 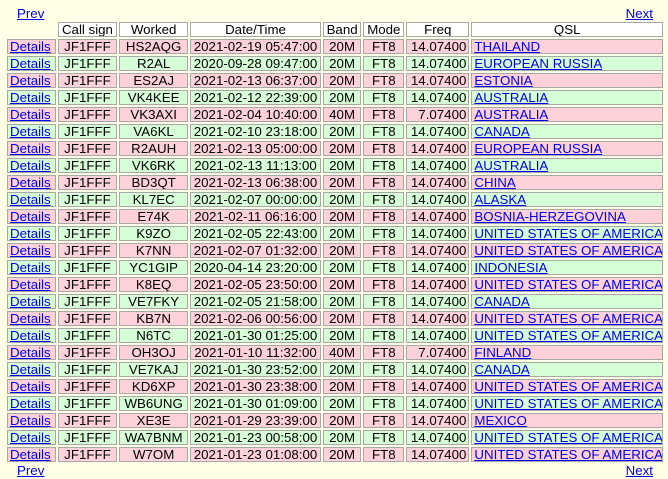 I want to click on worked-cell: ES2AJ, so click(x=154, y=80).